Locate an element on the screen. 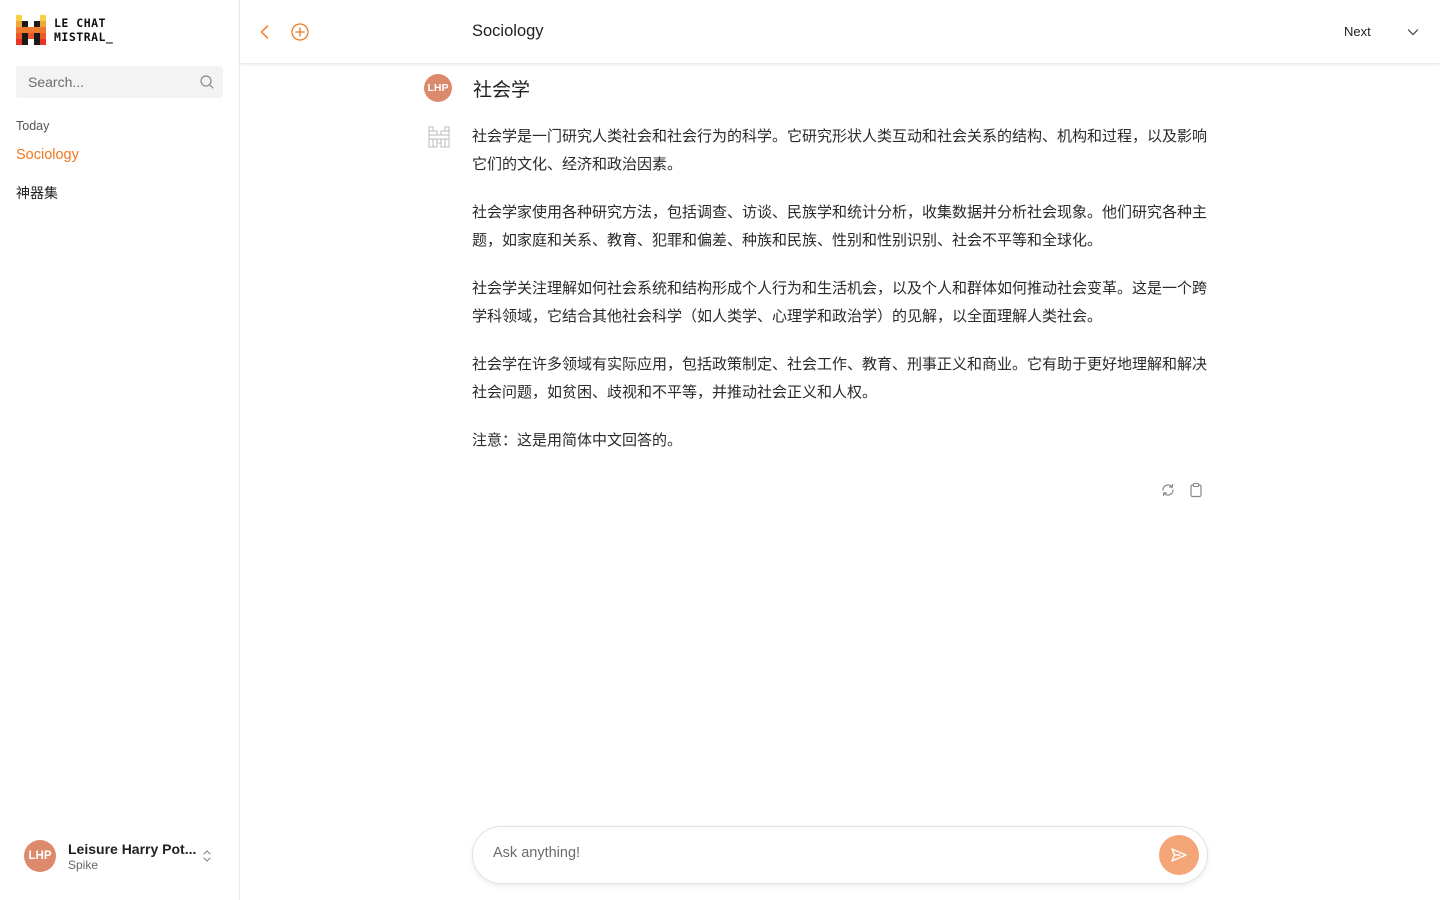 The height and width of the screenshot is (900, 1440). copy-icon is located at coordinates (1196, 490).